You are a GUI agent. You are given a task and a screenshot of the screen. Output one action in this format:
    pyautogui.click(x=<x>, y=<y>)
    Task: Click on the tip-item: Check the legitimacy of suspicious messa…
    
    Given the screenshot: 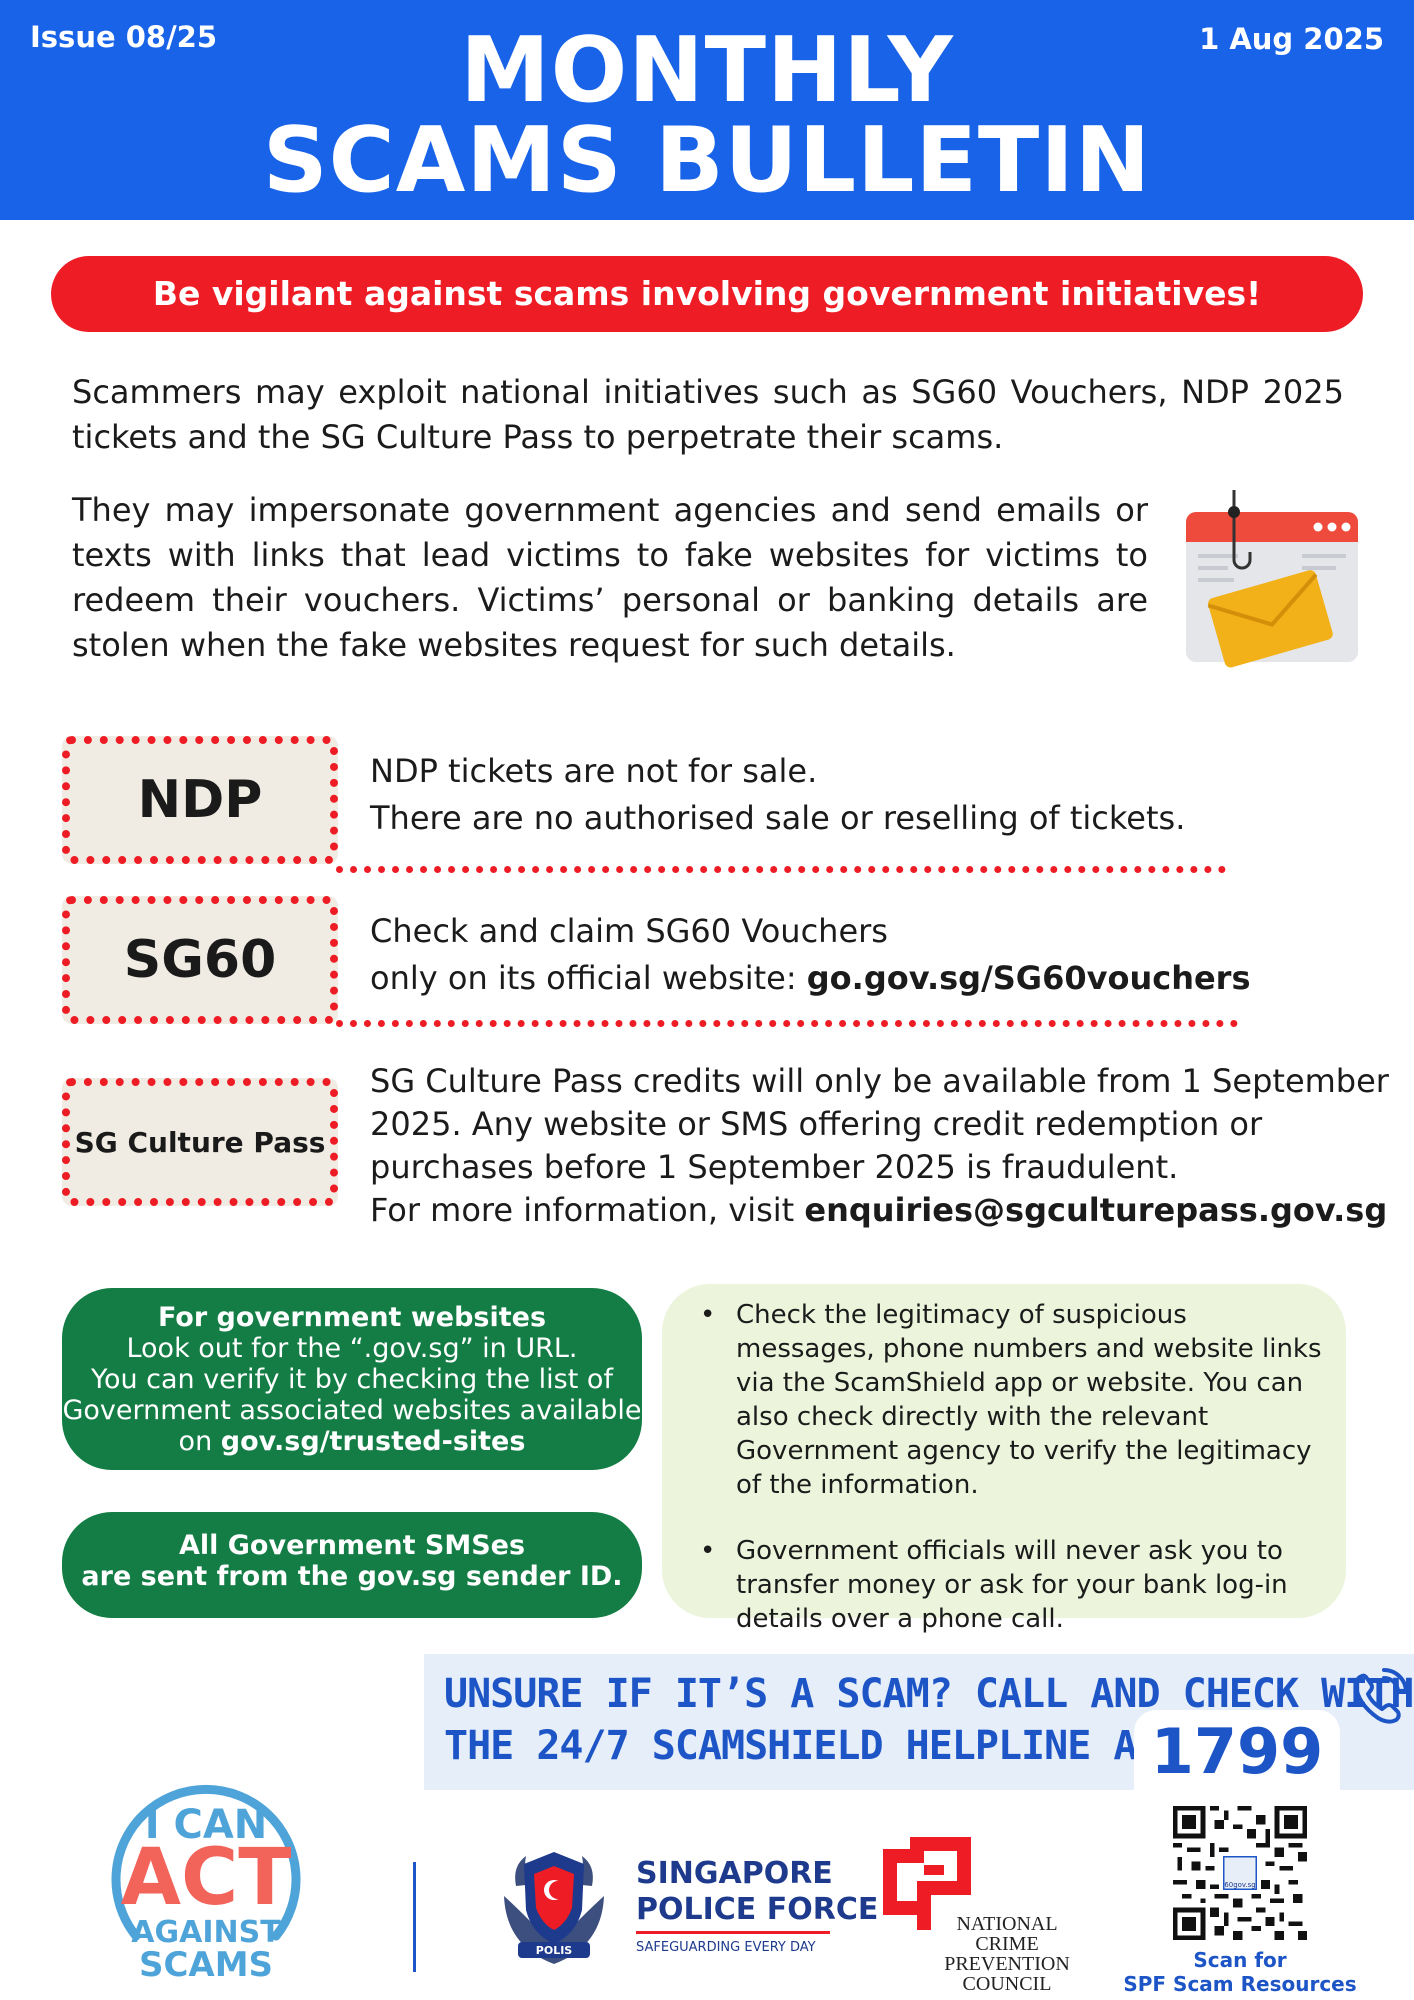 What is the action you would take?
    pyautogui.click(x=1013, y=1400)
    